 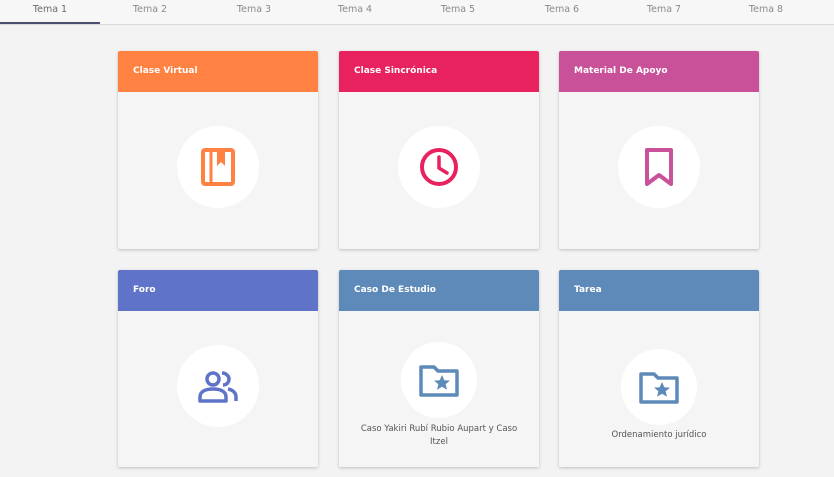 What do you see at coordinates (50, 12) in the screenshot?
I see `tab-tema-1: Tema 1` at bounding box center [50, 12].